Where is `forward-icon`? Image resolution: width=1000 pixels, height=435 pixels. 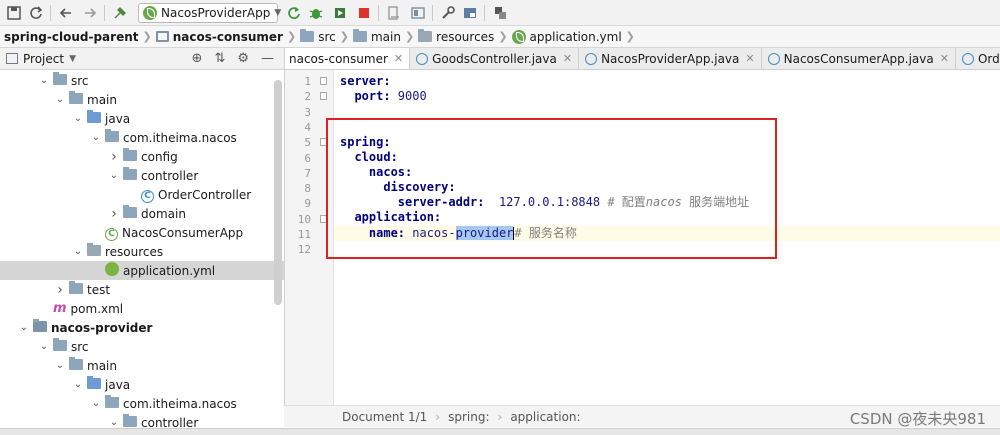
forward-icon is located at coordinates (90, 13).